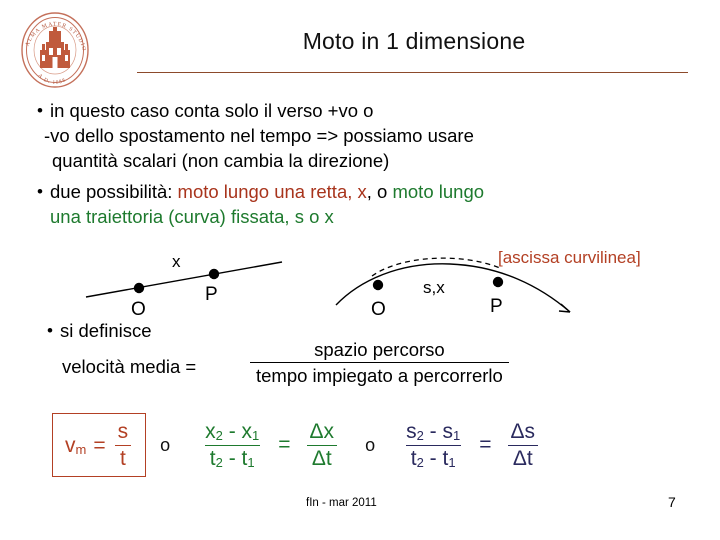 The image size is (720, 540). What do you see at coordinates (321, 457) in the screenshot?
I see `green-delta-denominator: Δt` at bounding box center [321, 457].